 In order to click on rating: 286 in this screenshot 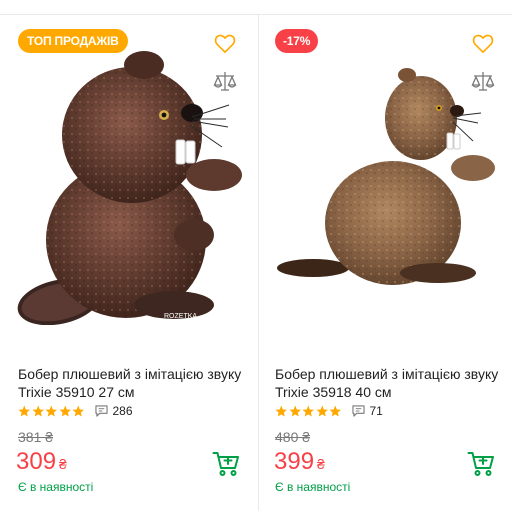, I will do `click(75, 411)`.